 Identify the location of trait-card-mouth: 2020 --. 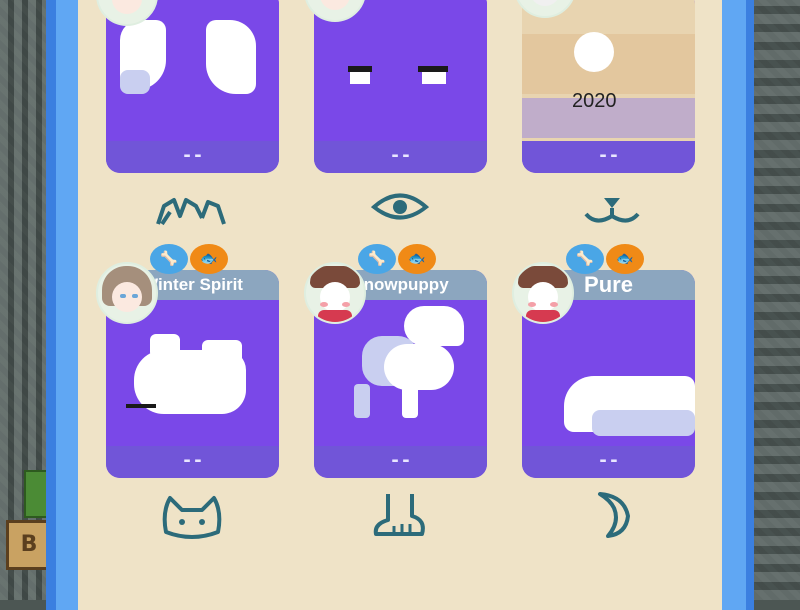
(608, 86).